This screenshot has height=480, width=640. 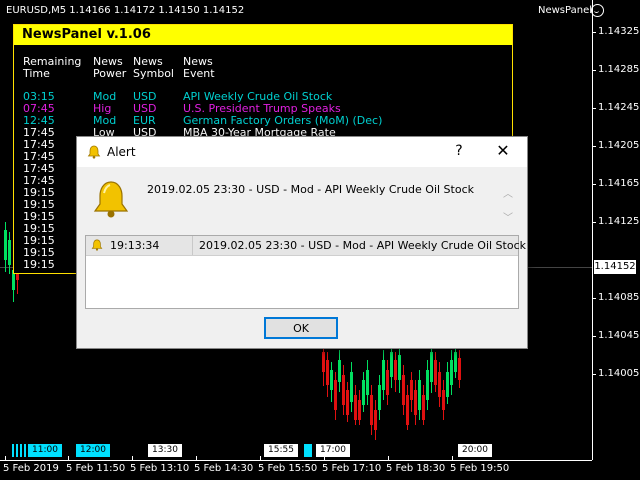 I want to click on price-axis-label: 1.14005, so click(x=619, y=373).